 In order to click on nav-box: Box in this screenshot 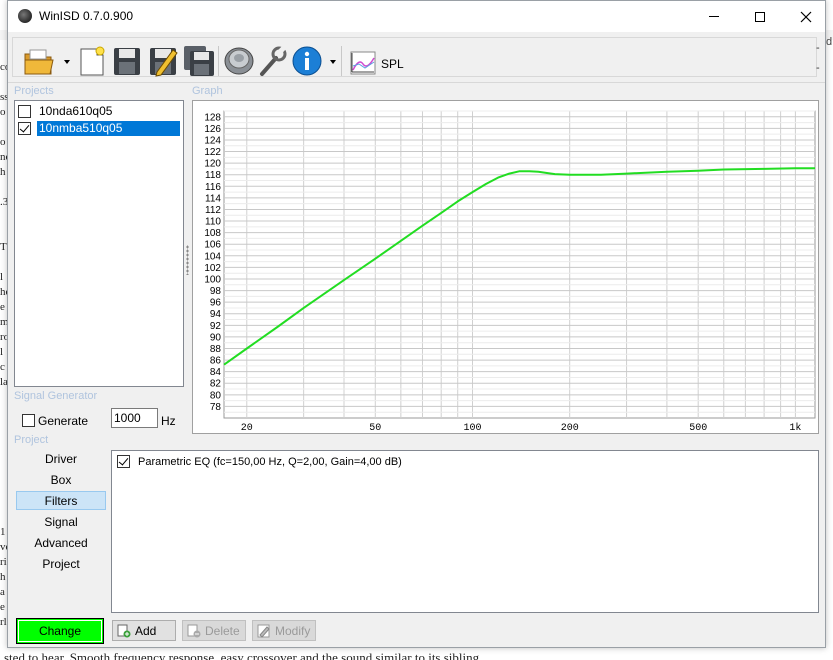, I will do `click(61, 480)`.